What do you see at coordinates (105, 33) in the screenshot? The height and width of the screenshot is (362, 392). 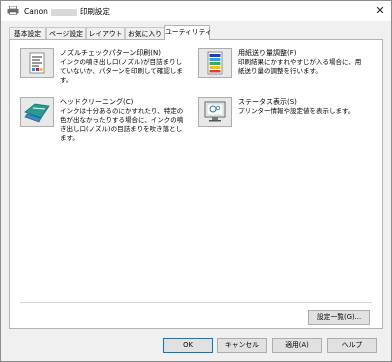 I see `tab-layout: レイアウト` at bounding box center [105, 33].